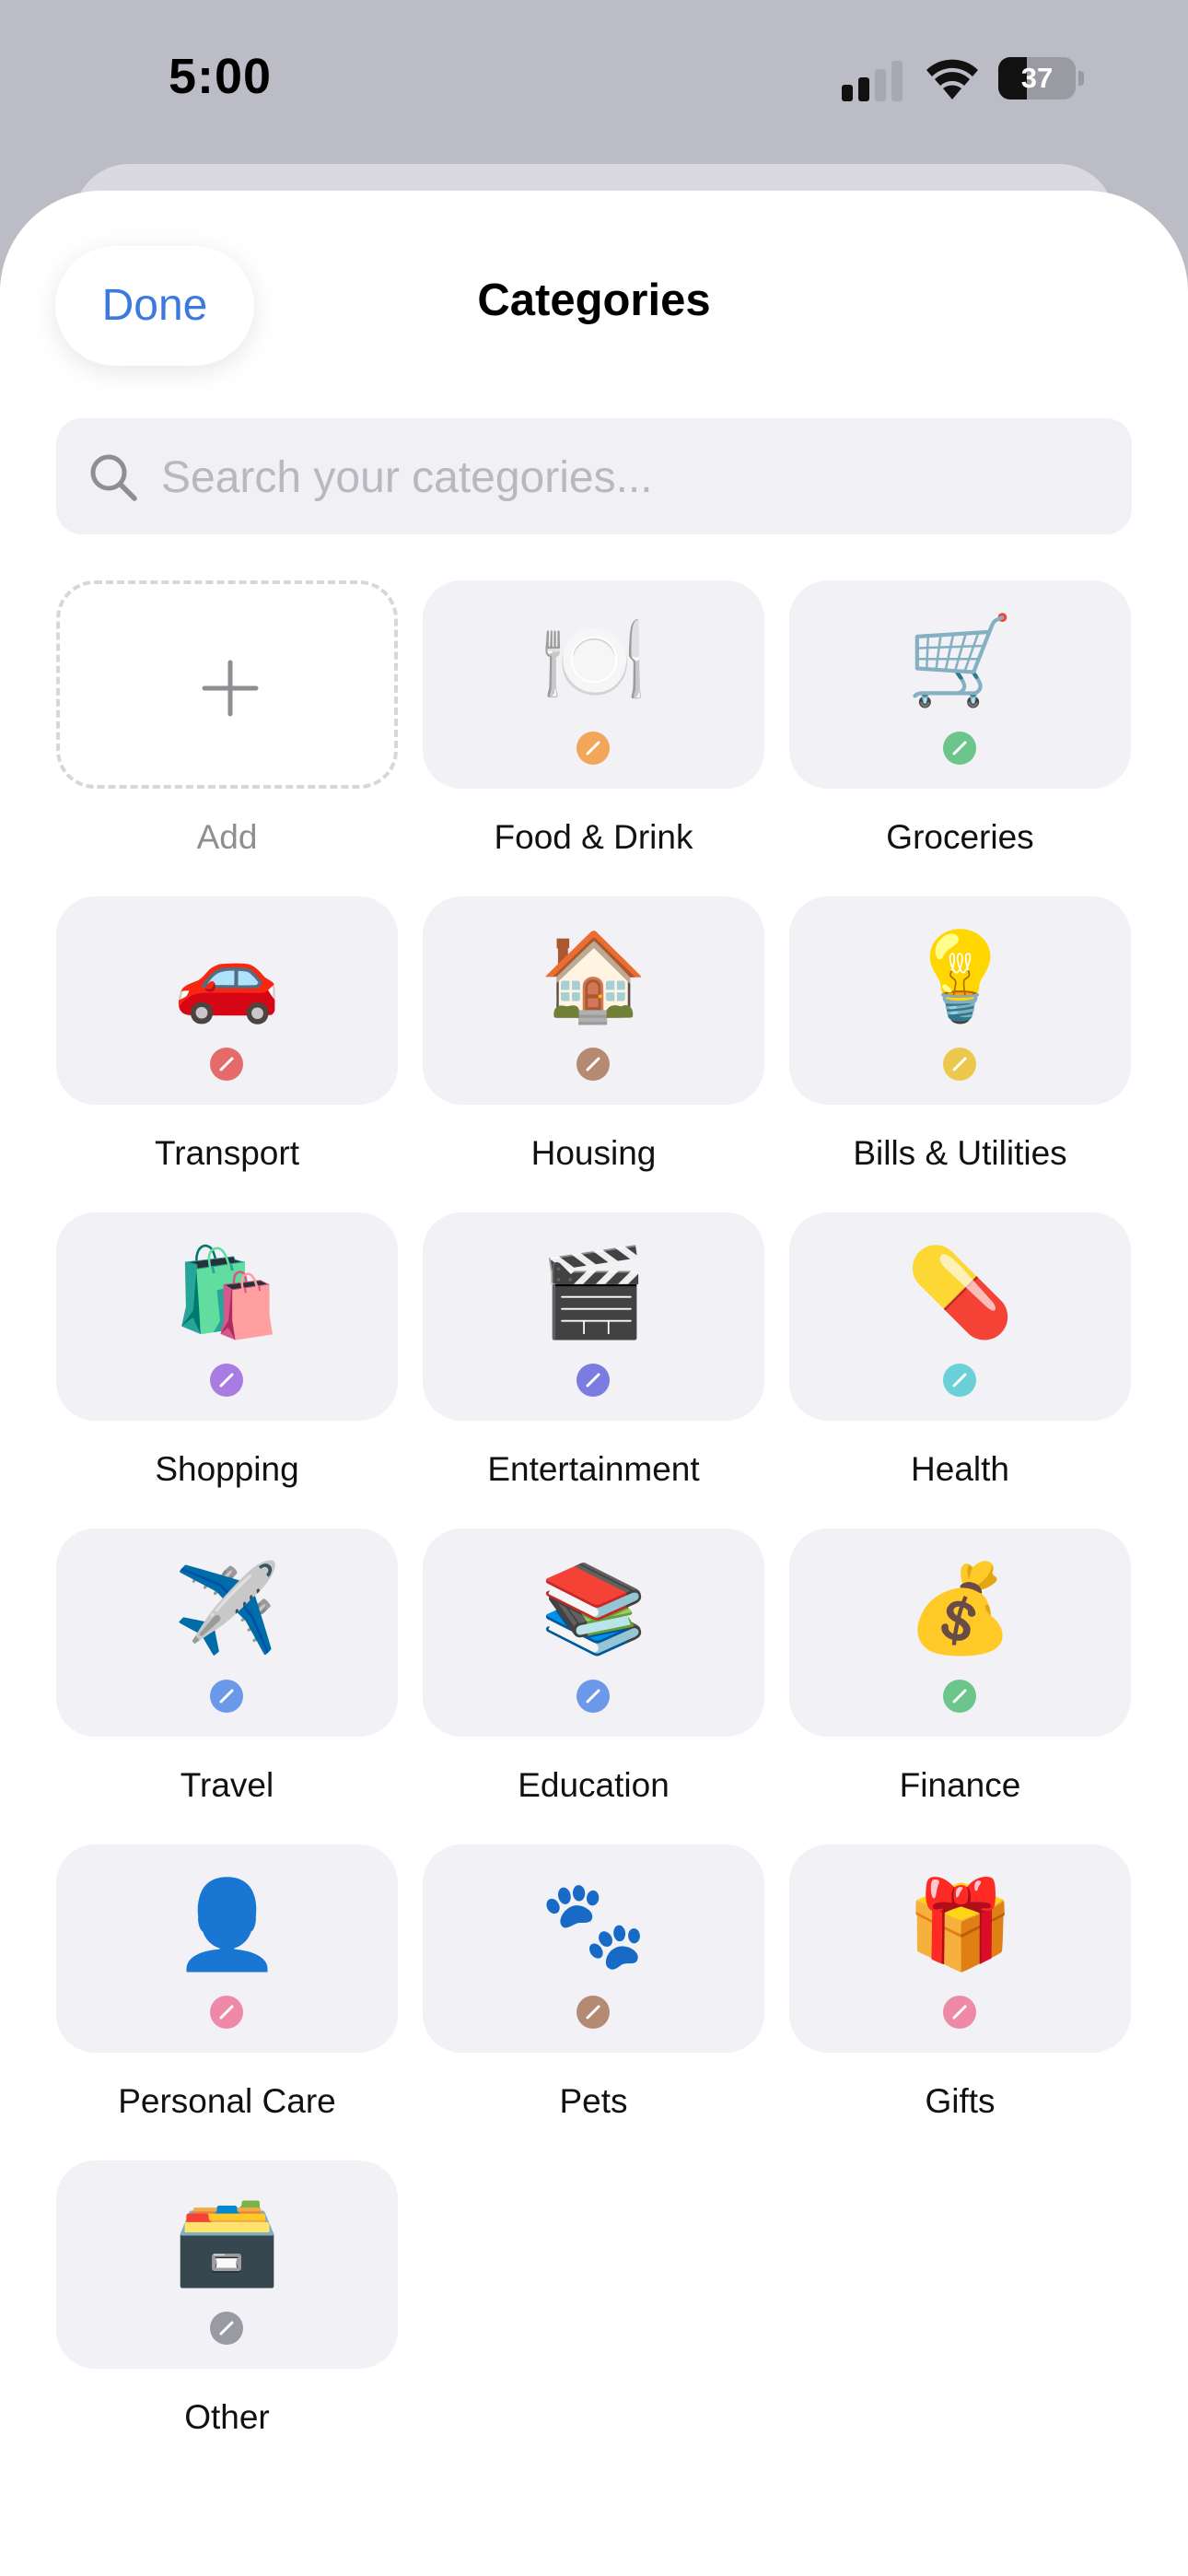 The height and width of the screenshot is (2576, 1188). I want to click on add-category-button: Add, so click(227, 718).